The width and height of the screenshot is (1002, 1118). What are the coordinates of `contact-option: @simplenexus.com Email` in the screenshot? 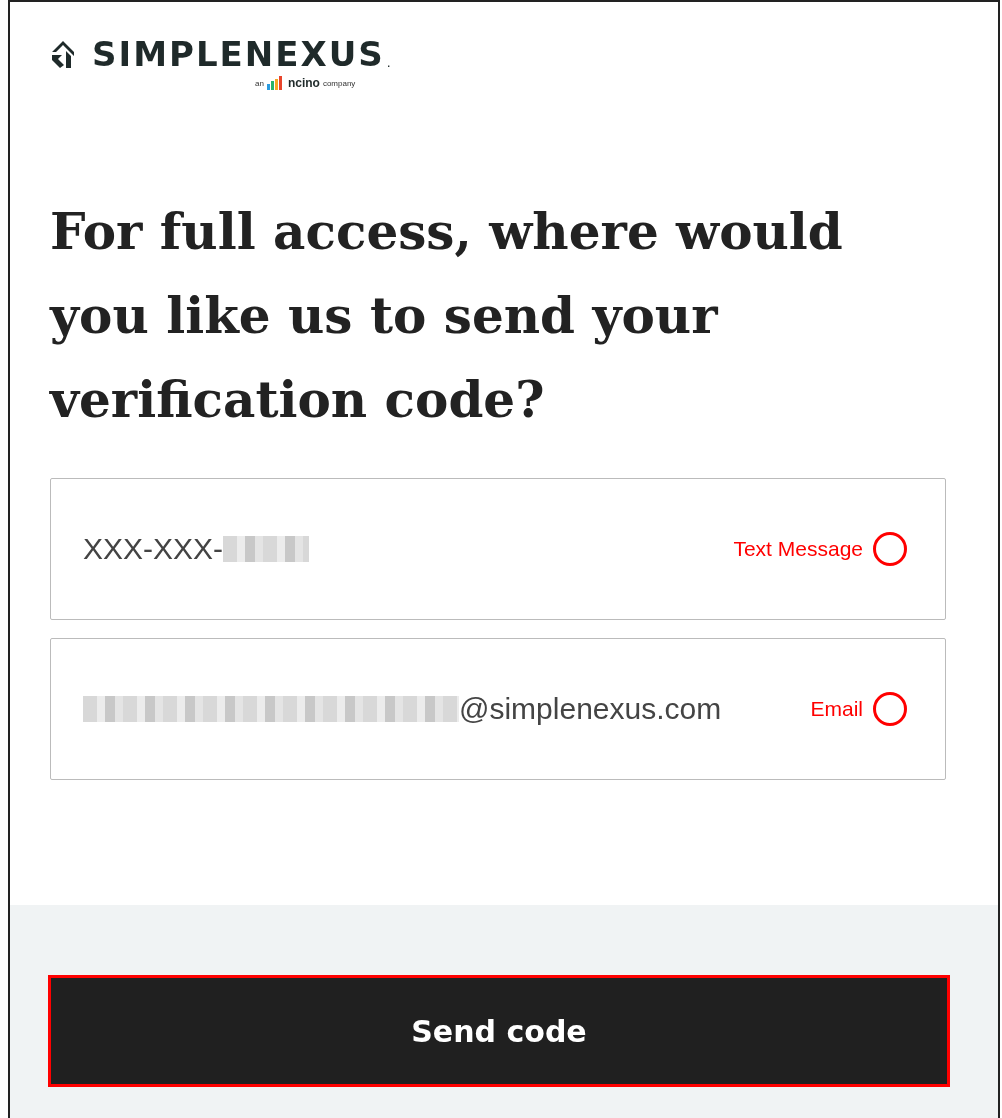 It's located at (498, 709).